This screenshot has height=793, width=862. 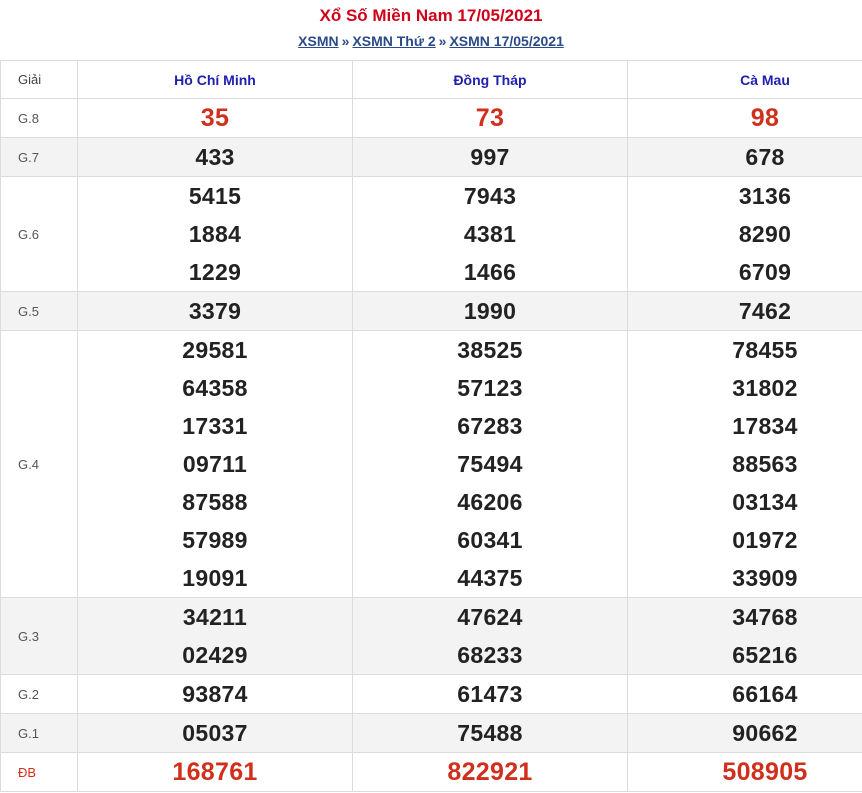 What do you see at coordinates (39, 157) in the screenshot?
I see `prize-label: G.7` at bounding box center [39, 157].